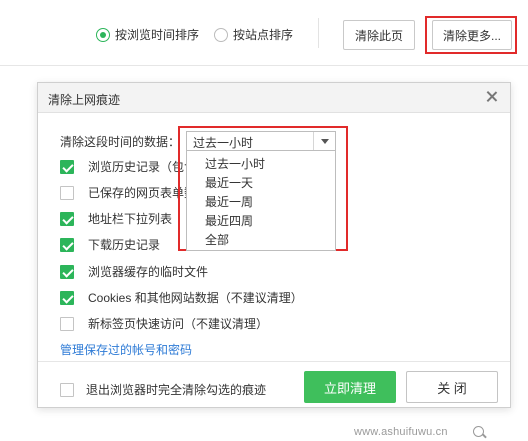  What do you see at coordinates (229, 201) in the screenshot?
I see `range-option: 最近一周` at bounding box center [229, 201].